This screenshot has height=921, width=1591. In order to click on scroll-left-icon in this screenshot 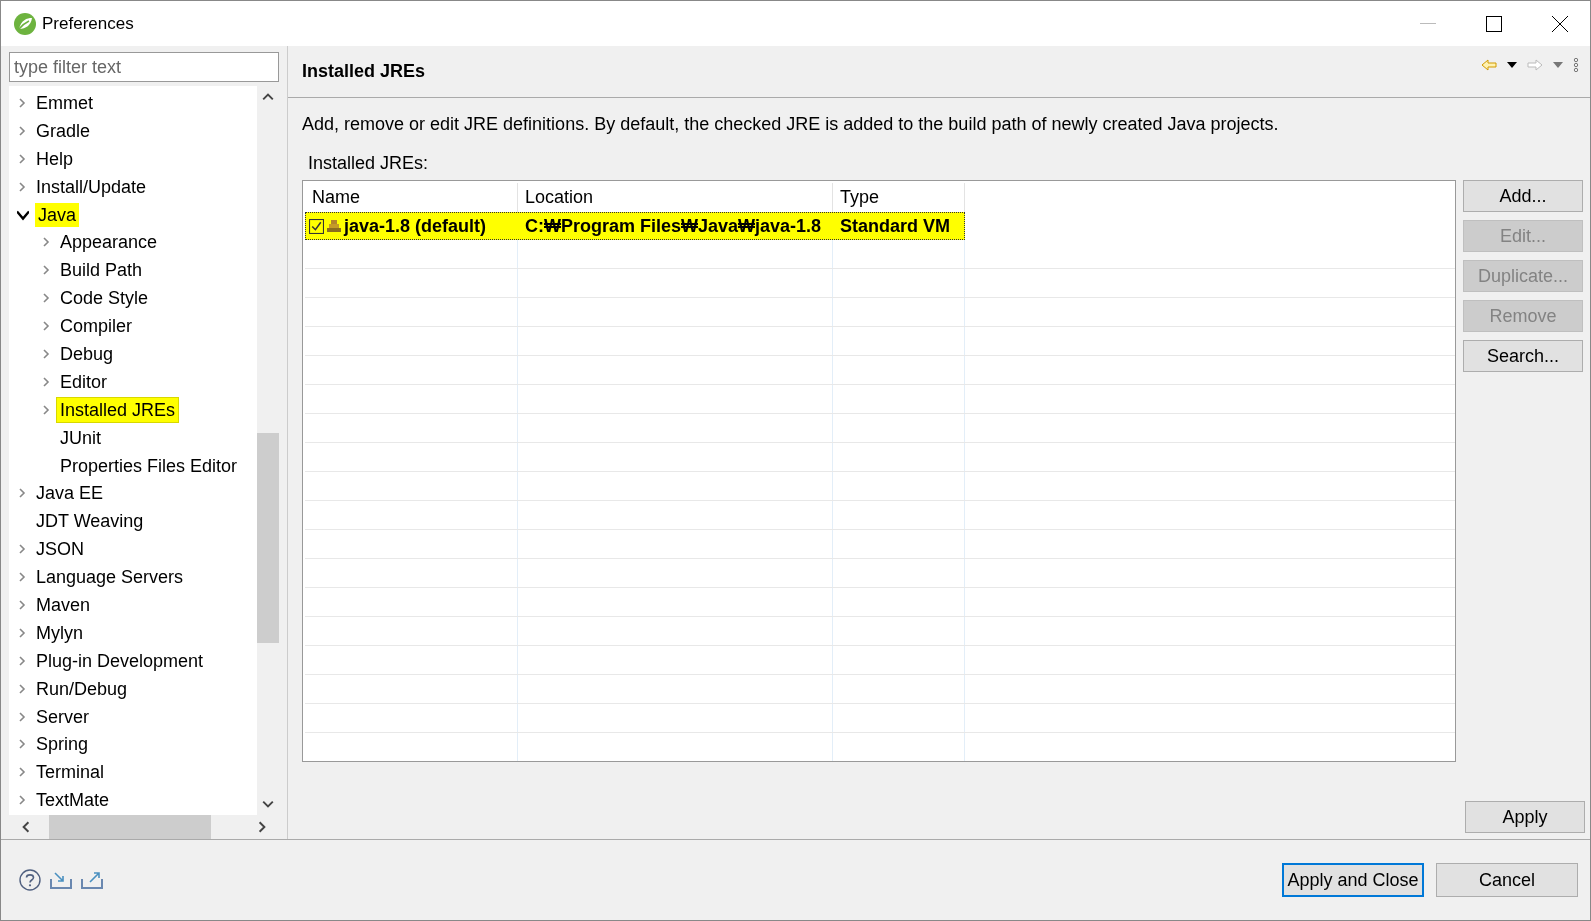, I will do `click(26, 827)`.